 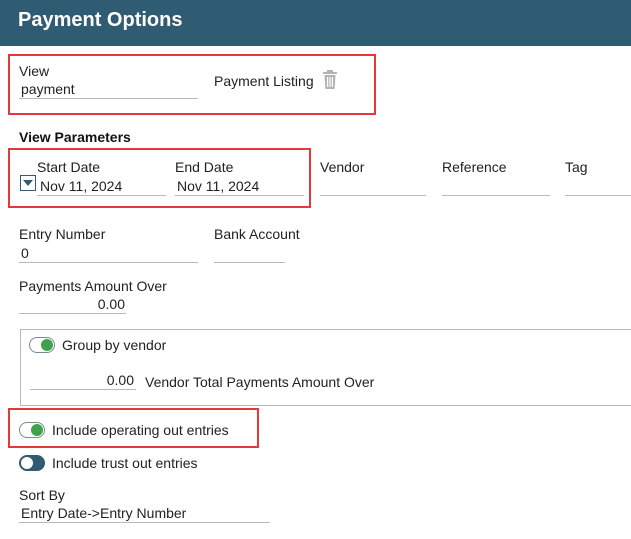 I want to click on payments-amount-over-underline, so click(x=72, y=313).